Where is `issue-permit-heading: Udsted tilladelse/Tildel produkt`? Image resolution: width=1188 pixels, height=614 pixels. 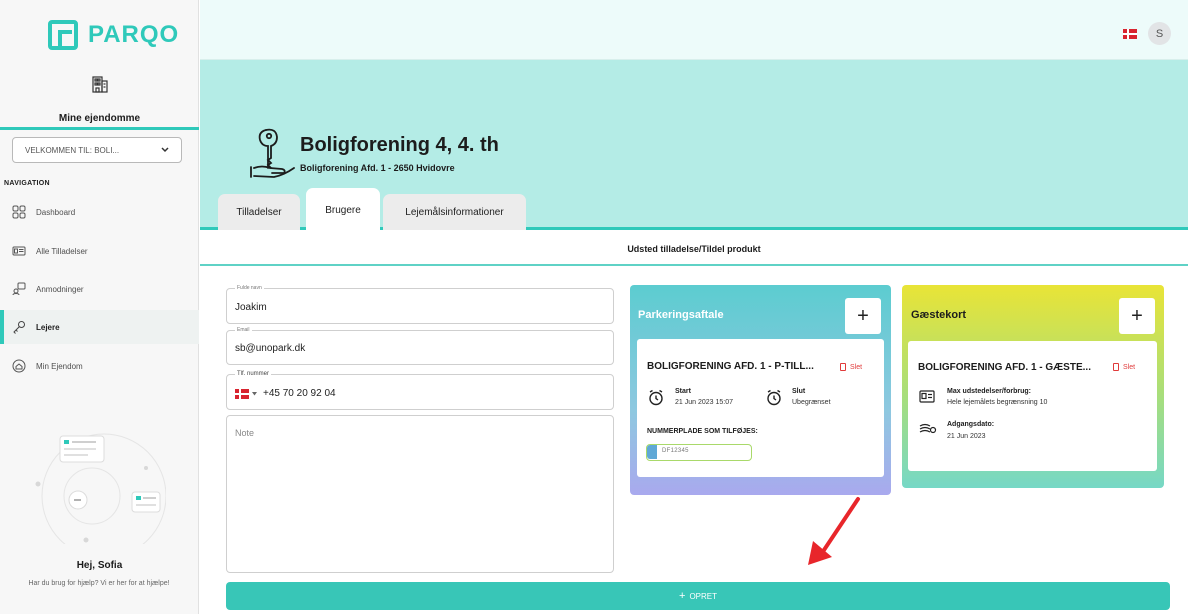 issue-permit-heading: Udsted tilladelse/Tildel produkt is located at coordinates (694, 249).